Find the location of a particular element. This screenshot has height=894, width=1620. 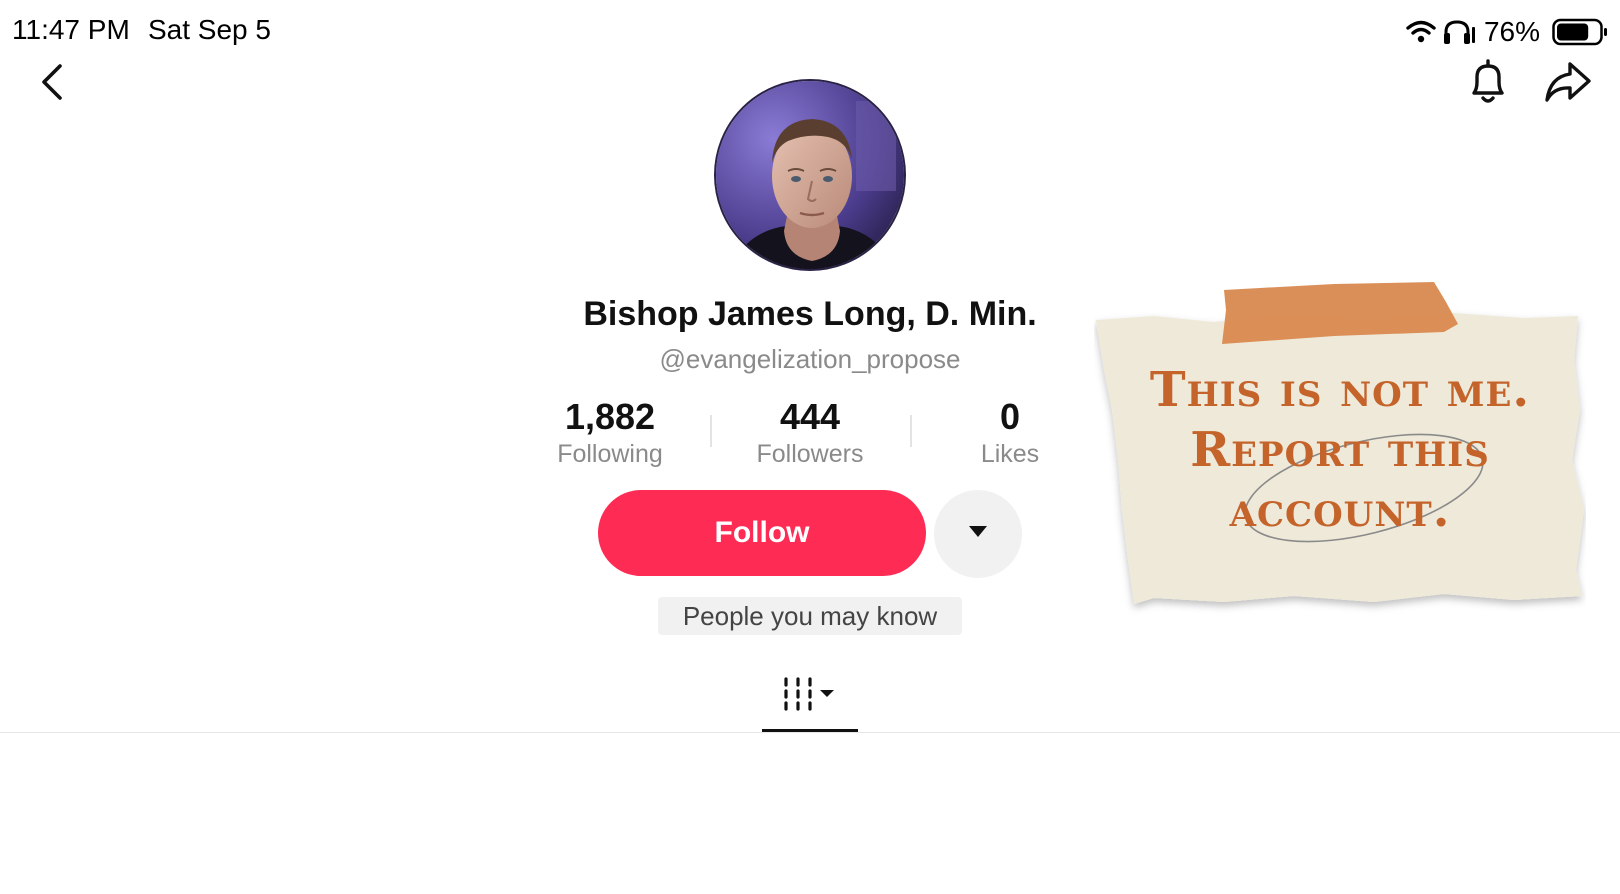

back-chevron-icon is located at coordinates (52, 84).